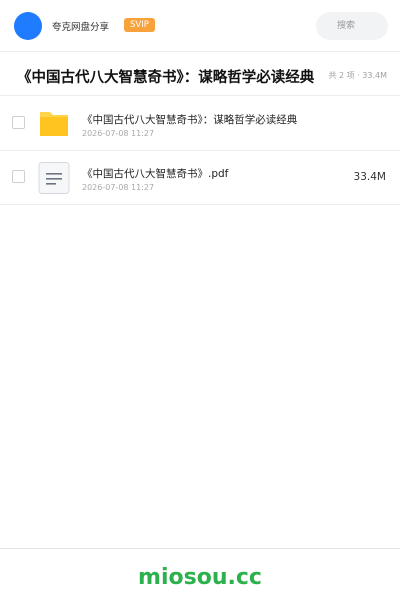  What do you see at coordinates (369, 177) in the screenshot?
I see `file-size: 33.4M` at bounding box center [369, 177].